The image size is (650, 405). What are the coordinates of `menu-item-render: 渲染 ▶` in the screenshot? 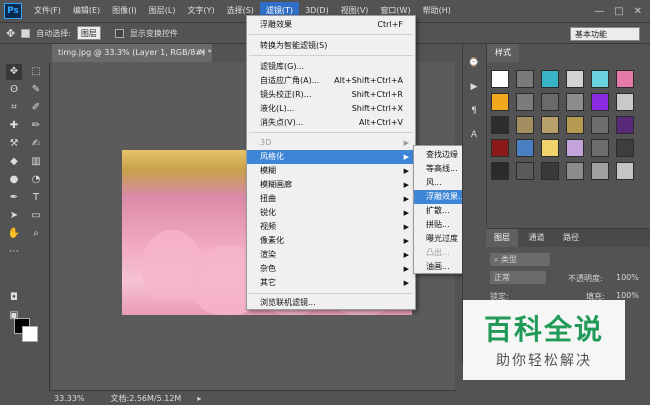 It's located at (331, 255).